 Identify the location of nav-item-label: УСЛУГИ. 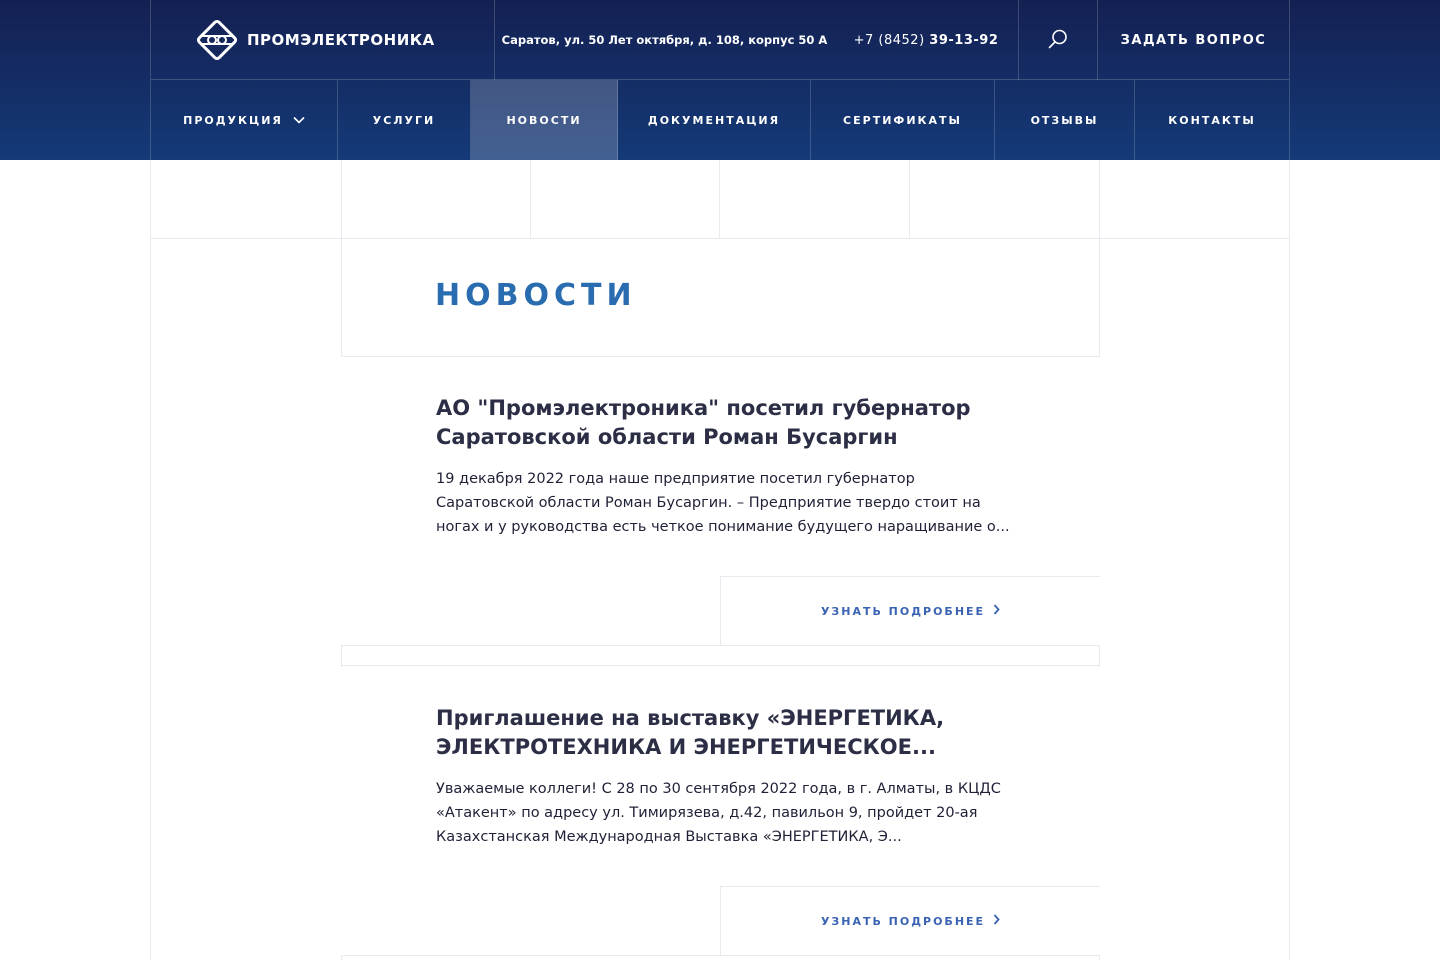
(404, 120).